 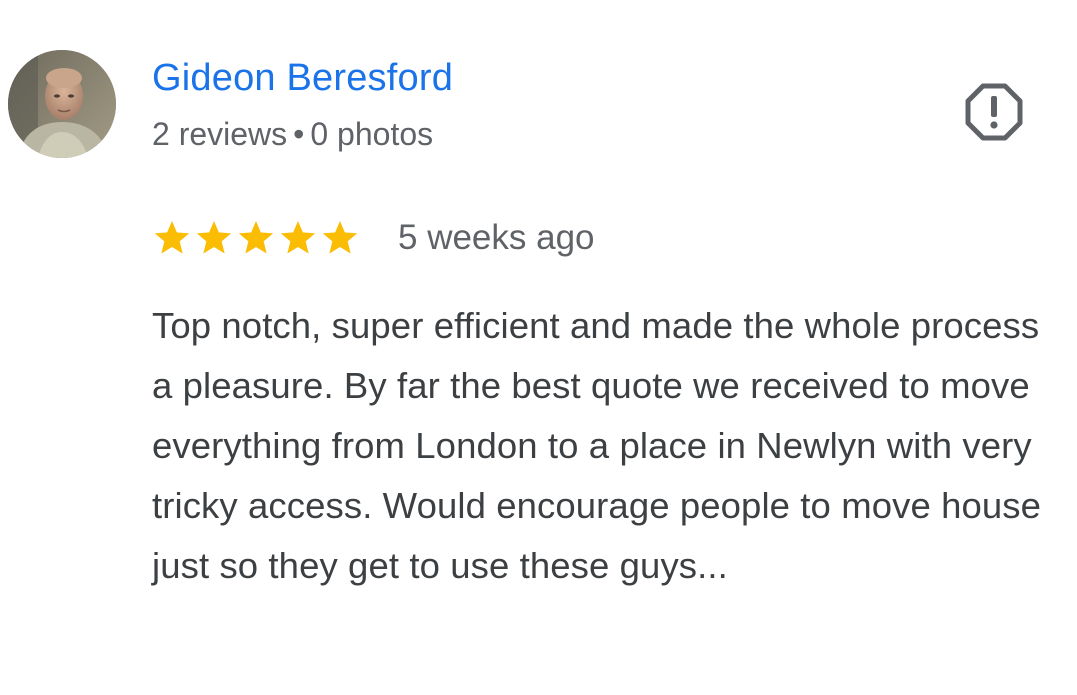 What do you see at coordinates (302, 78) in the screenshot?
I see `reviewer-name: Gideon Beresford` at bounding box center [302, 78].